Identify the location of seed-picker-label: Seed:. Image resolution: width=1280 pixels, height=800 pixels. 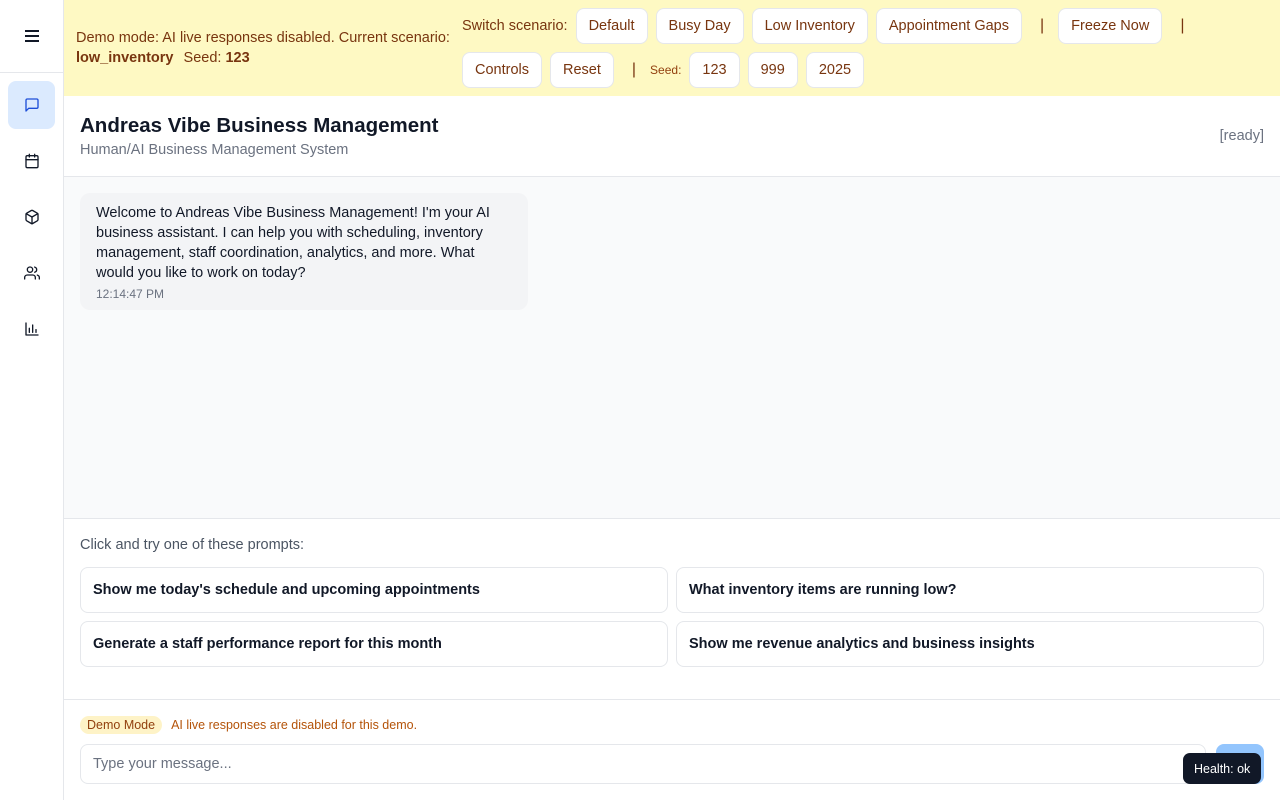
(666, 70).